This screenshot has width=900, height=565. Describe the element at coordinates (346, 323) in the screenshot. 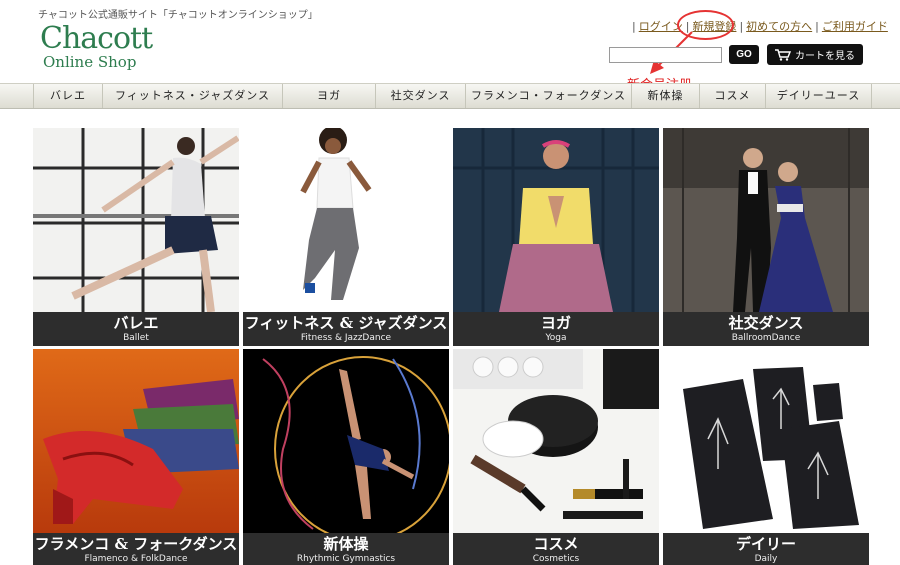

I see `tile-title-jp: フィットネス & ジャズダンス` at that location.